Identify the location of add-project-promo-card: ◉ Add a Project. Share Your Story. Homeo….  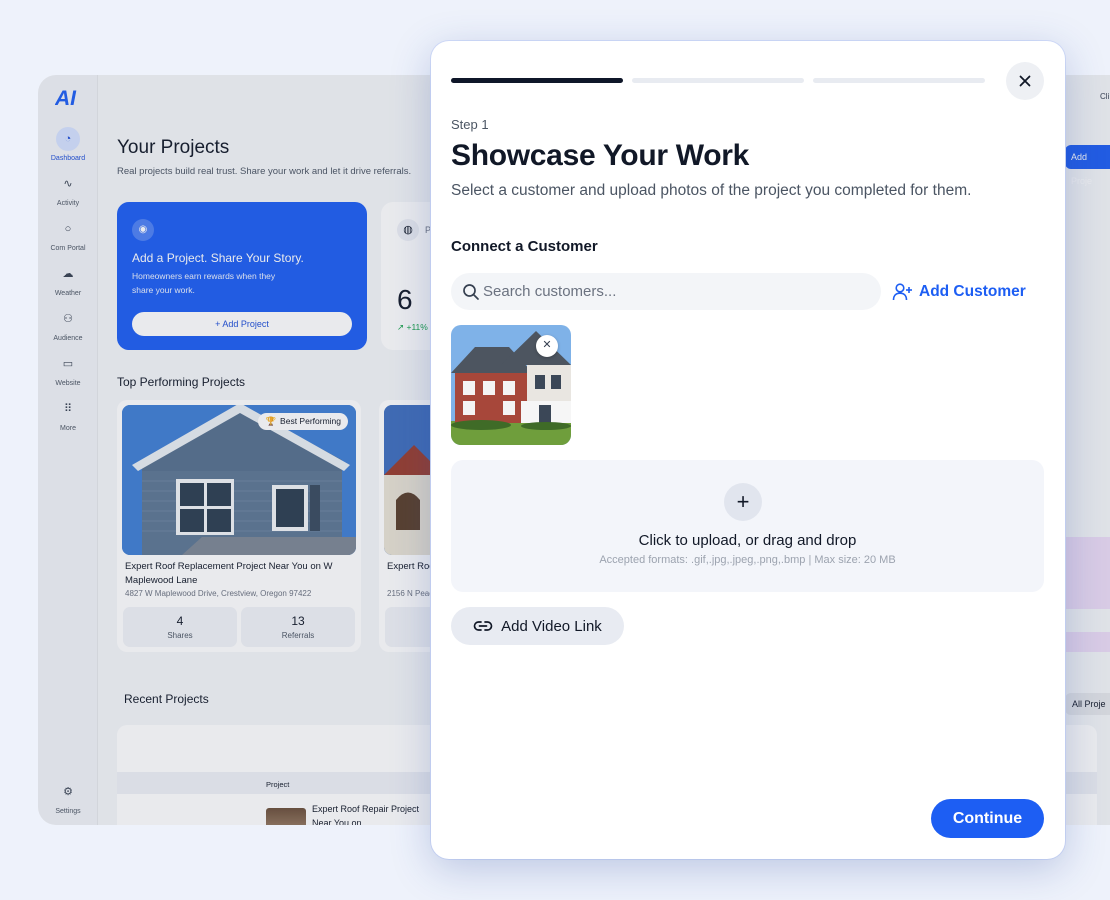
(242, 276).